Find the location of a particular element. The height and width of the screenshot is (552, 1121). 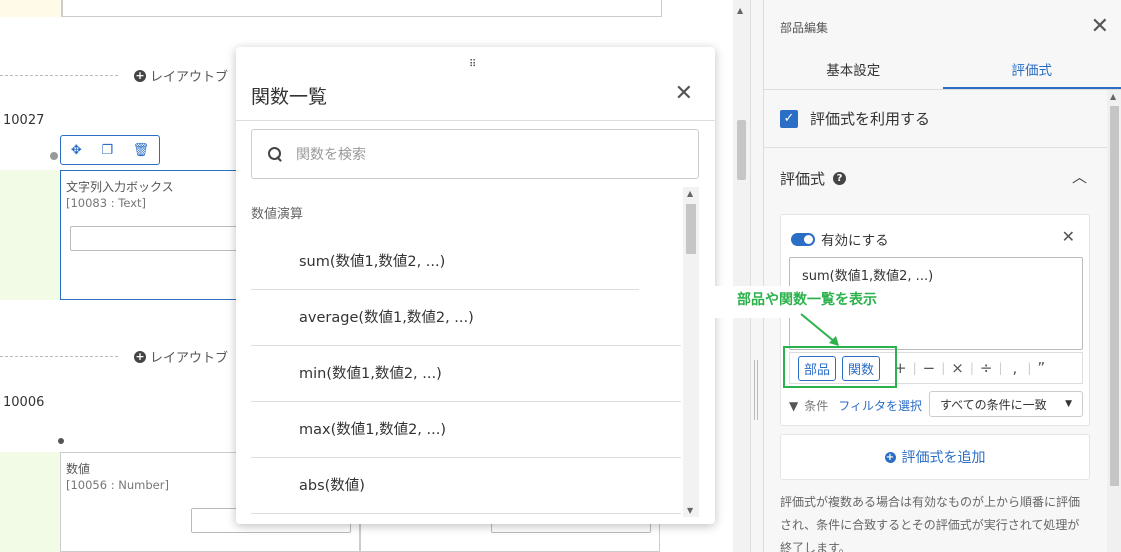

enable-toggle-row: 有効にする is located at coordinates (840, 239).